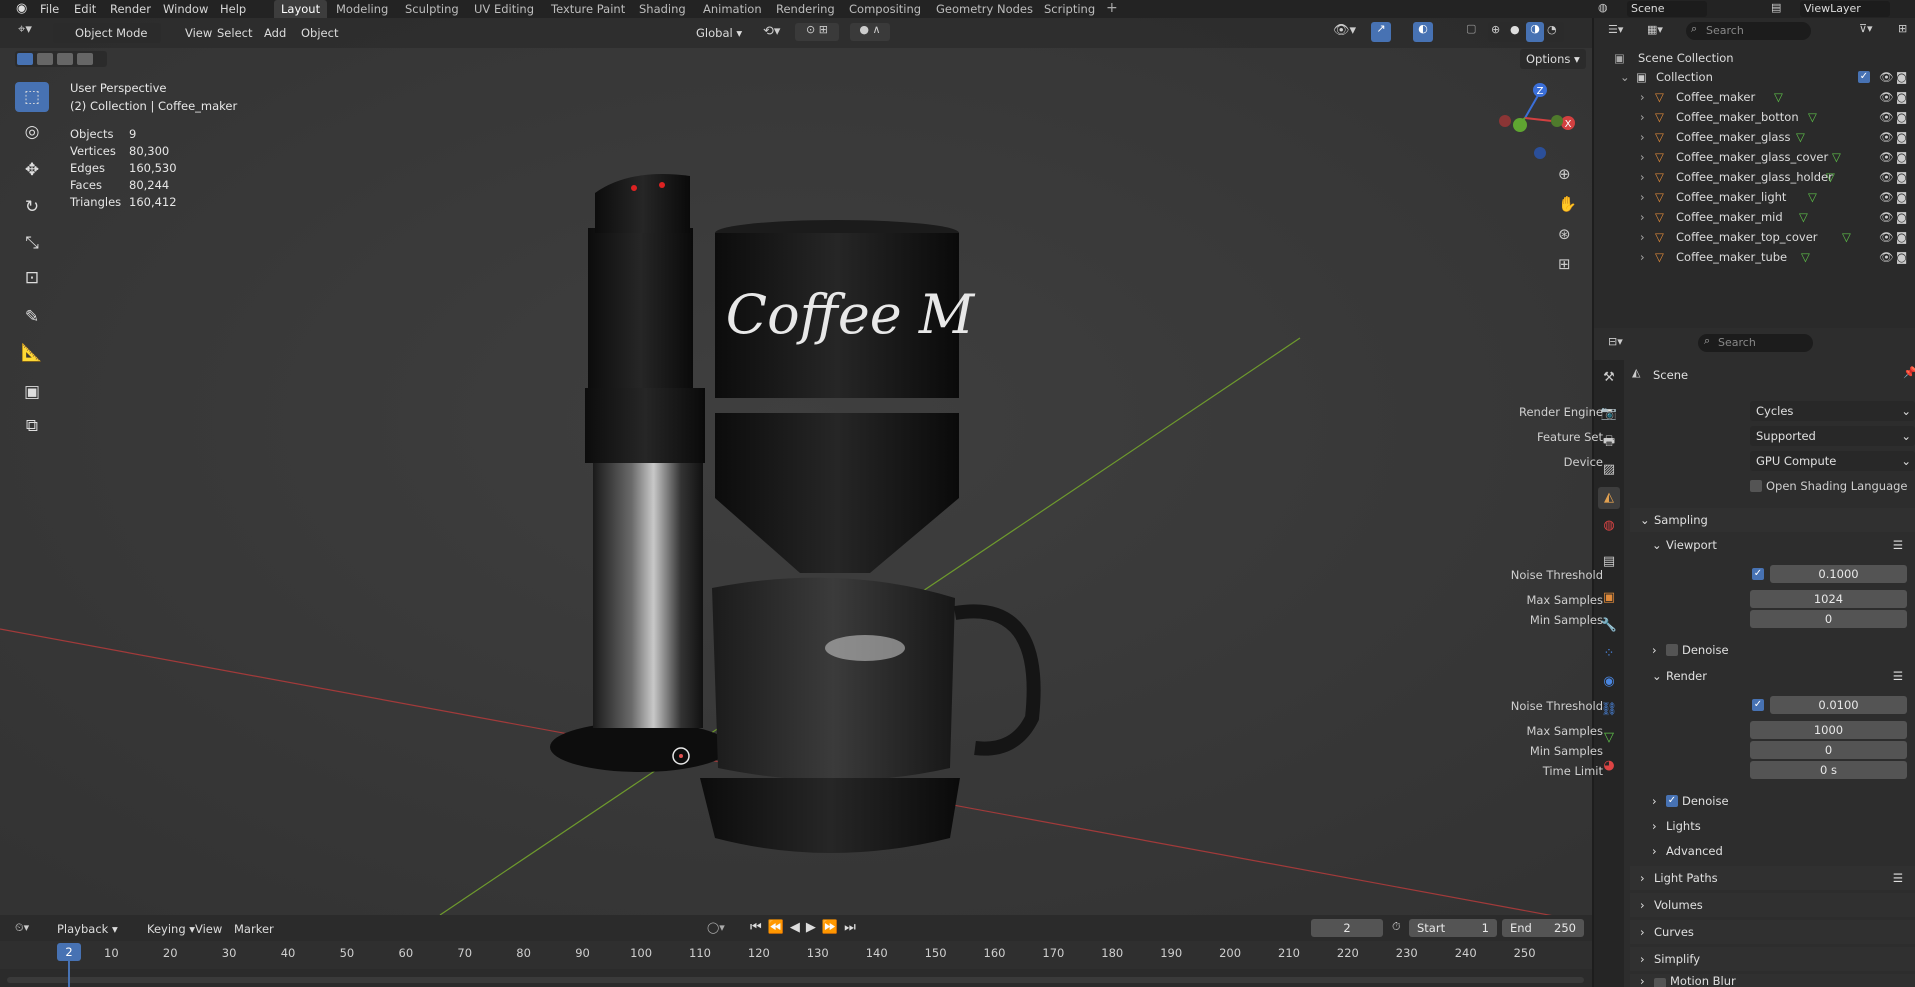 Image resolution: width=1915 pixels, height=987 pixels. Describe the element at coordinates (1615, 29) in the screenshot. I see `outliner-editor-icon: ☰▾` at that location.